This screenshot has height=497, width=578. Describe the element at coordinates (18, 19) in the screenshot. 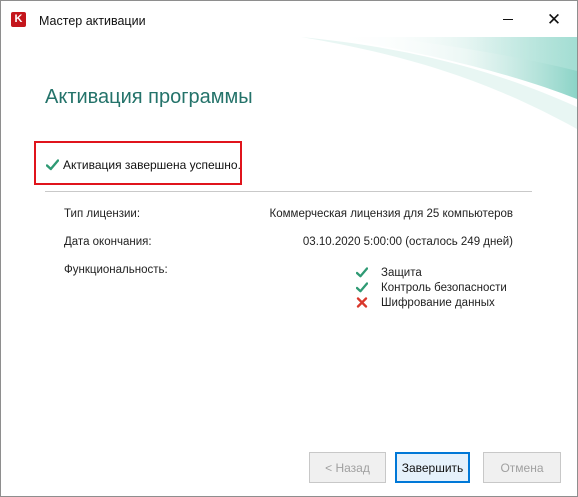

I see `kaspersky-app-icon: K` at that location.